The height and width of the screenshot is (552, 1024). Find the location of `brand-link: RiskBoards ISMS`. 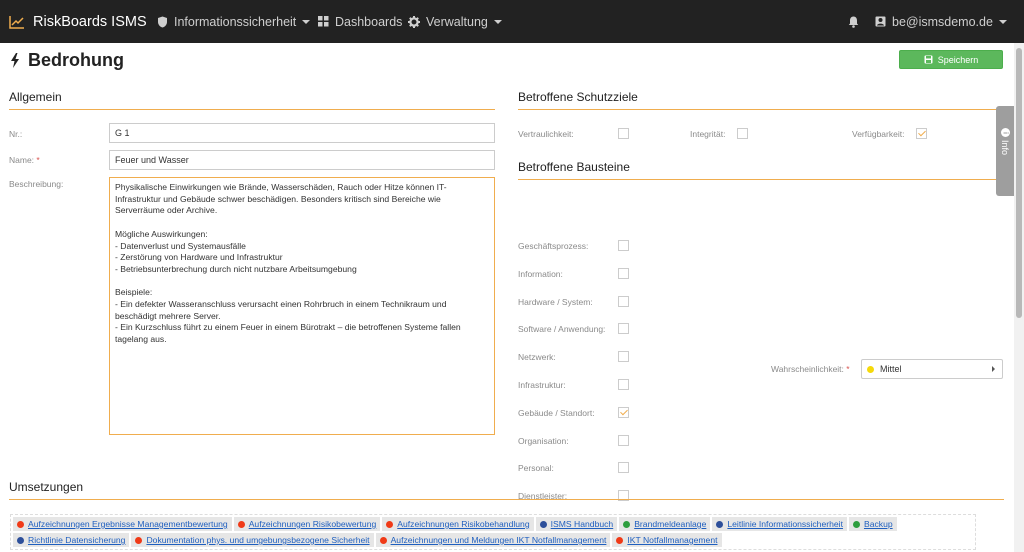

brand-link: RiskBoards ISMS is located at coordinates (78, 21).